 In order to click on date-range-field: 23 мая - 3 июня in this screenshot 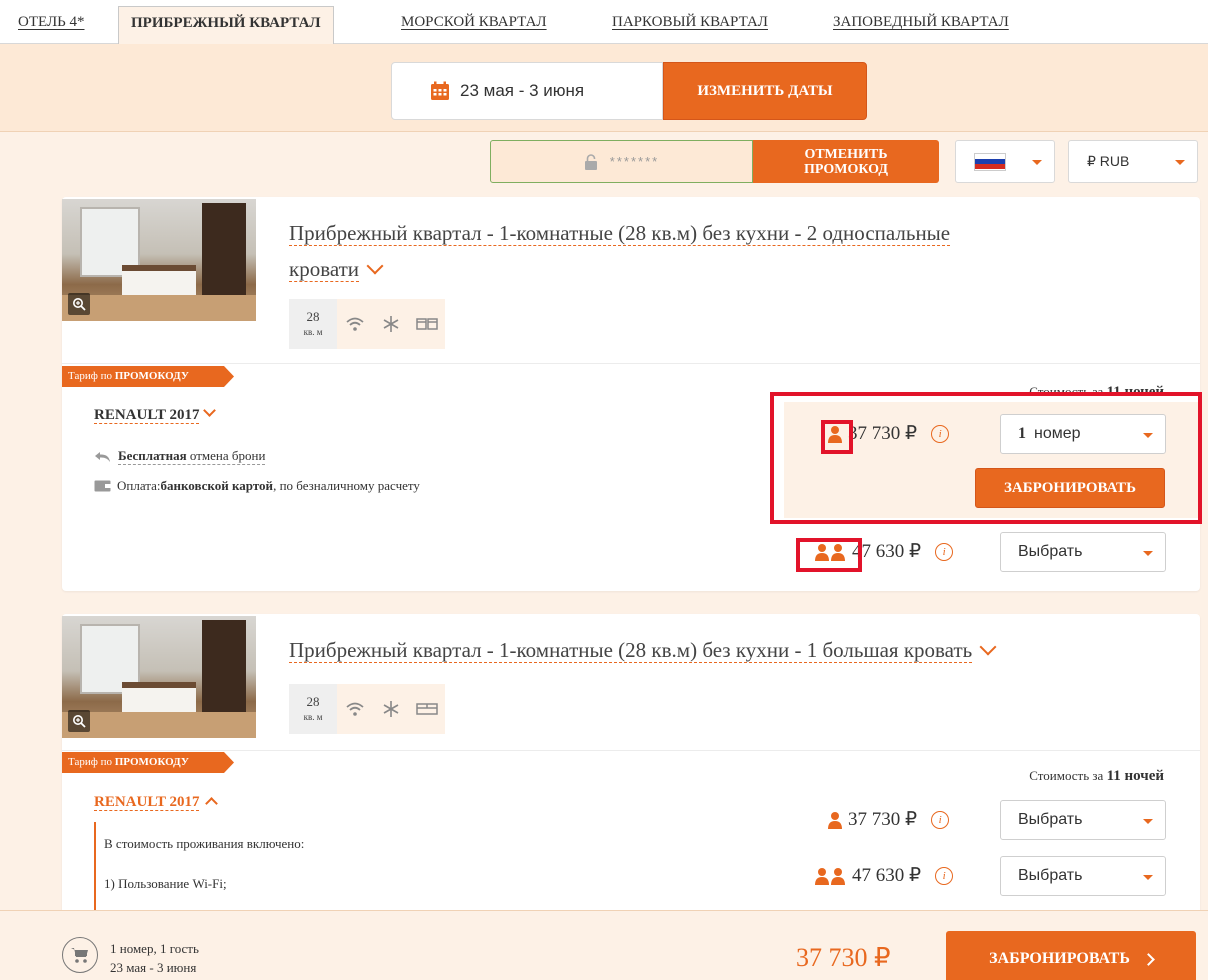, I will do `click(527, 91)`.